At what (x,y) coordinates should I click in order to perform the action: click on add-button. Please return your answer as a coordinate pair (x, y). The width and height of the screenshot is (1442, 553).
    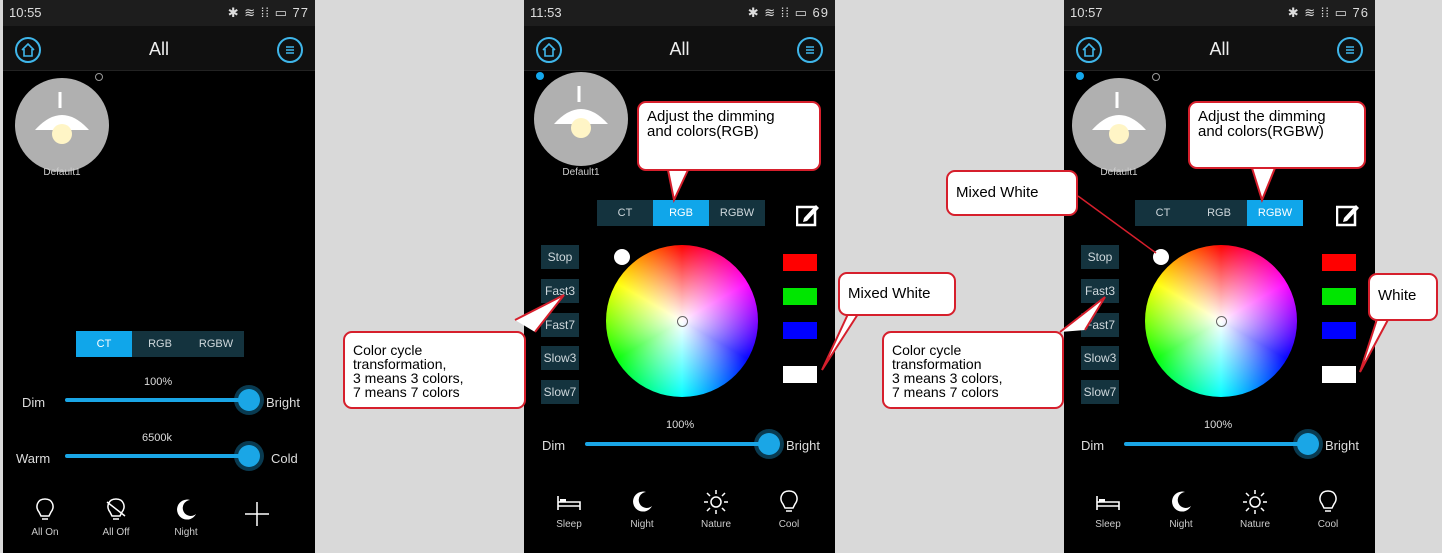
    Looking at the image, I should click on (257, 515).